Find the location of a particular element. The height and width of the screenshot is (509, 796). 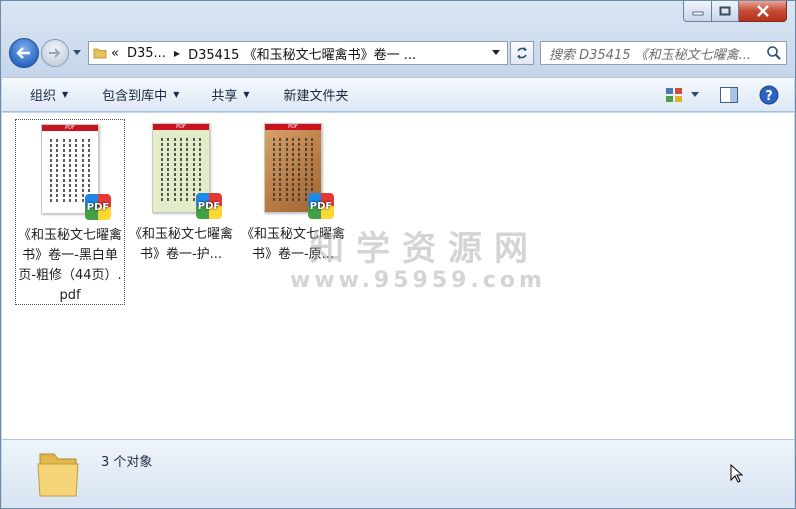

help-button: ? is located at coordinates (769, 95).